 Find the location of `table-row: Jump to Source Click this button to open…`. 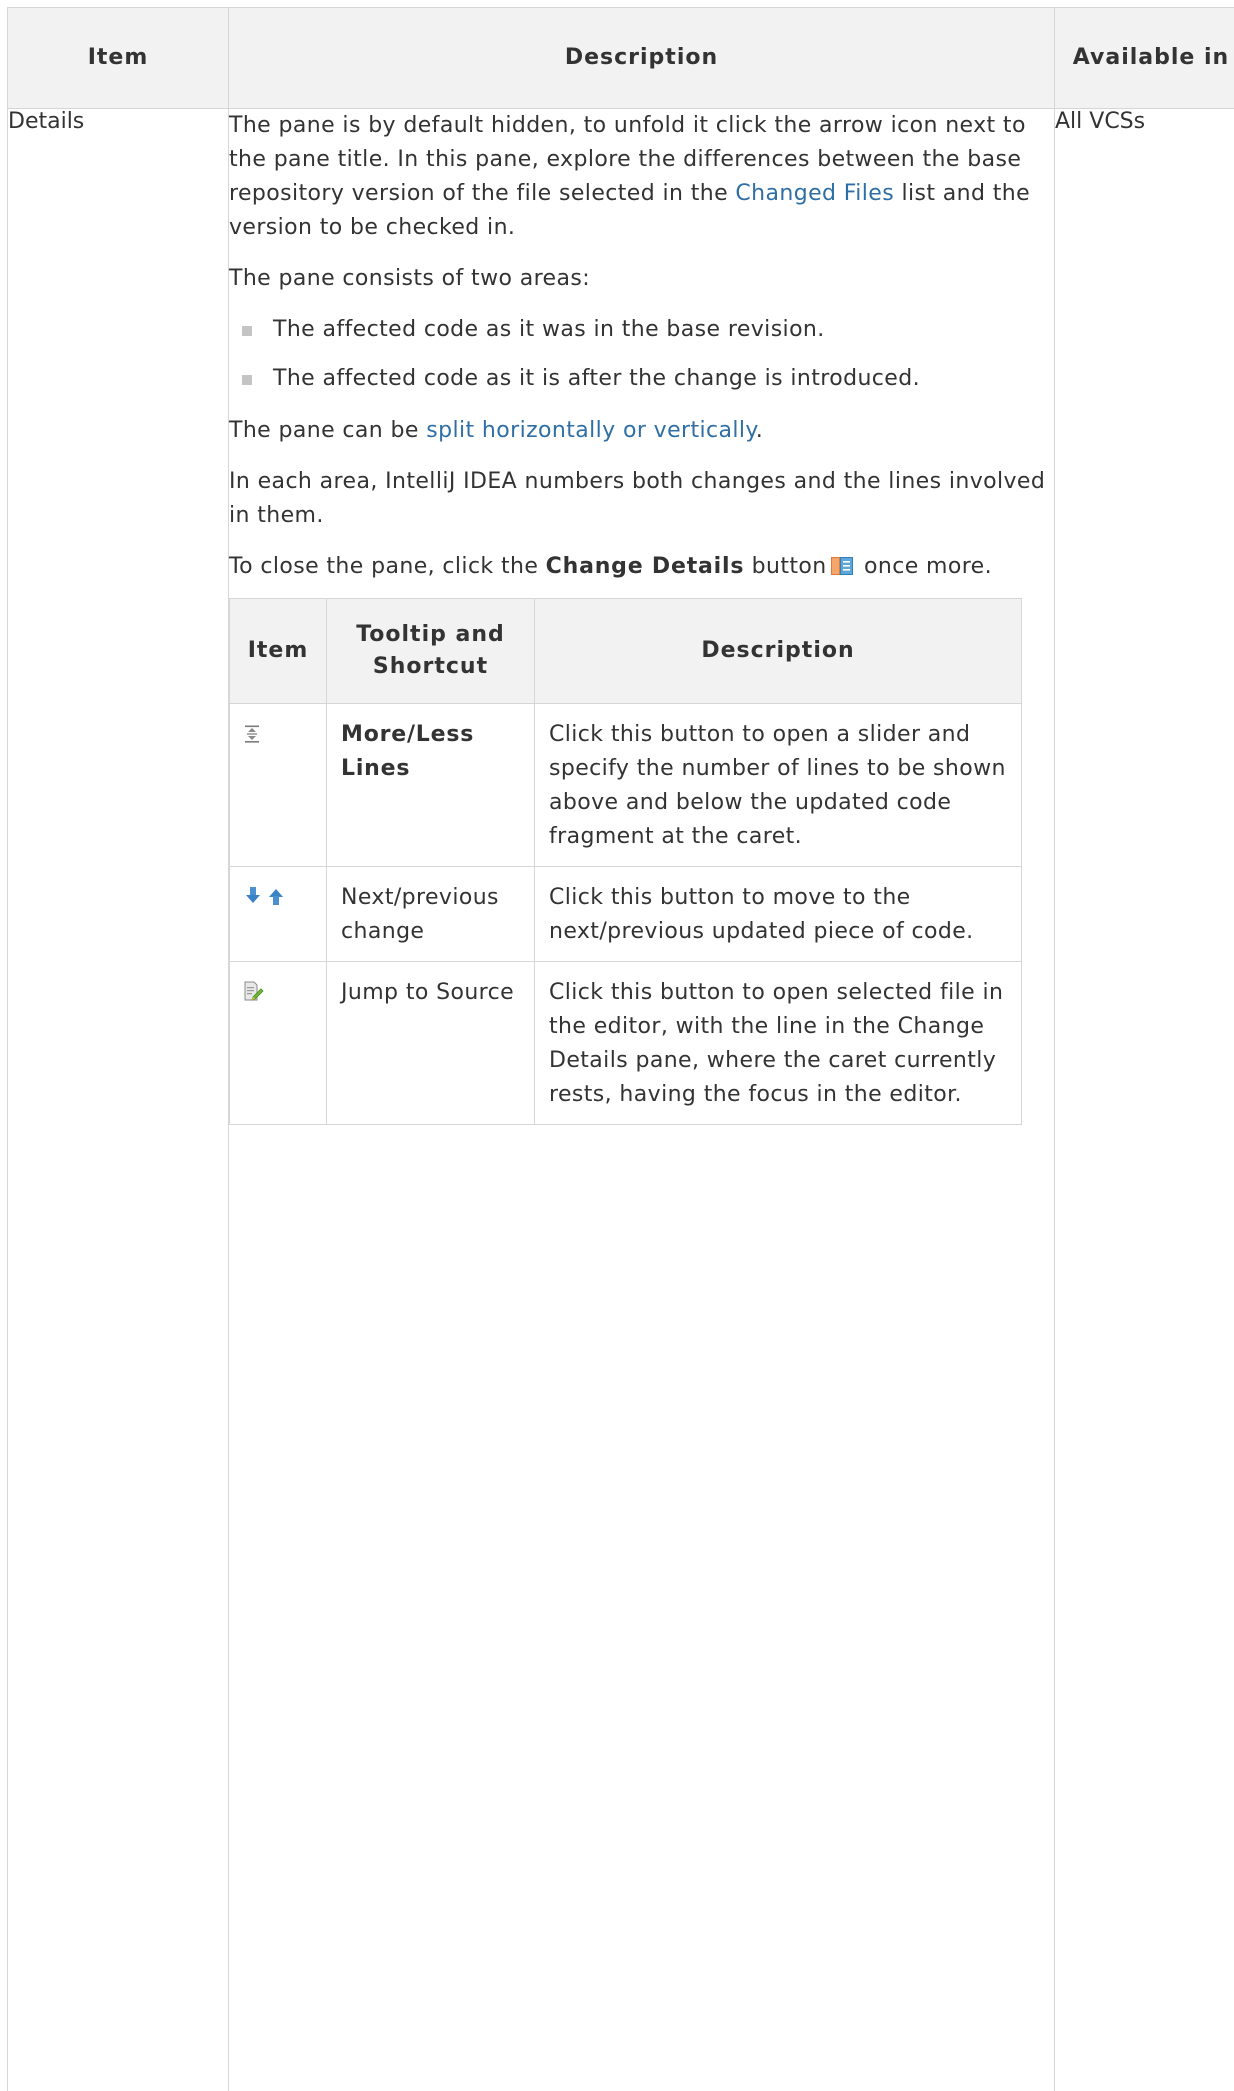

table-row: Jump to Source Click this button to open… is located at coordinates (625, 1043).